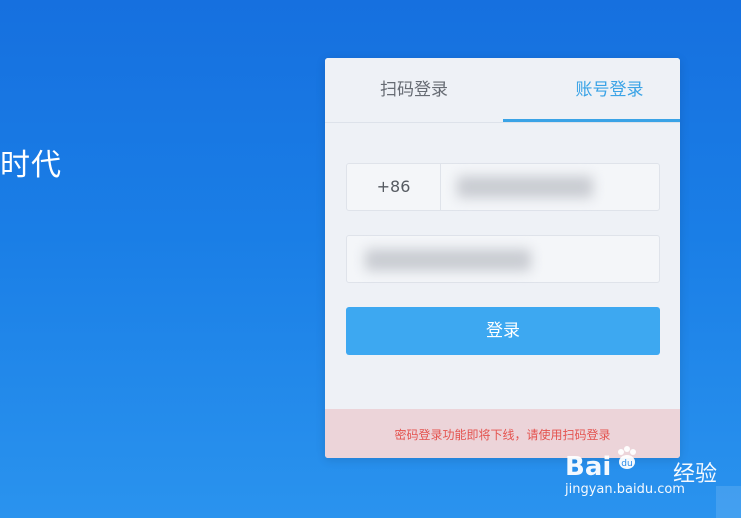  I want to click on svg-text: du, so click(626, 464).